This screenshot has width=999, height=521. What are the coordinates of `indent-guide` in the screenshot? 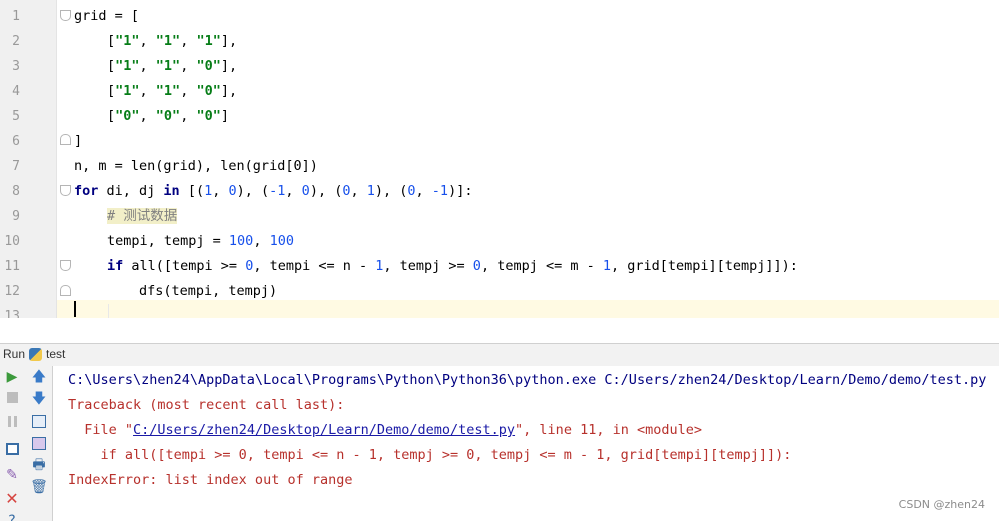 It's located at (108, 311).